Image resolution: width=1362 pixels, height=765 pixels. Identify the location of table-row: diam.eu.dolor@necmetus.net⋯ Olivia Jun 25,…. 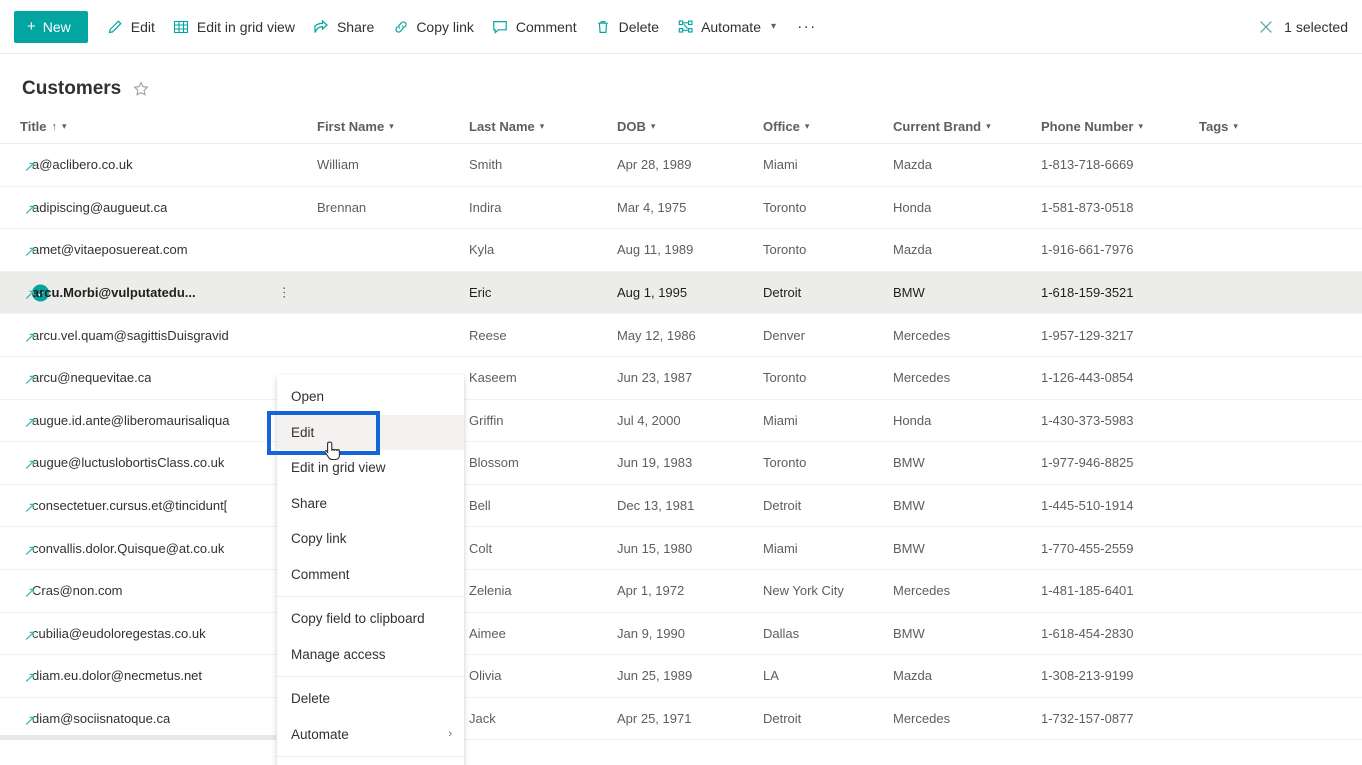
(681, 676).